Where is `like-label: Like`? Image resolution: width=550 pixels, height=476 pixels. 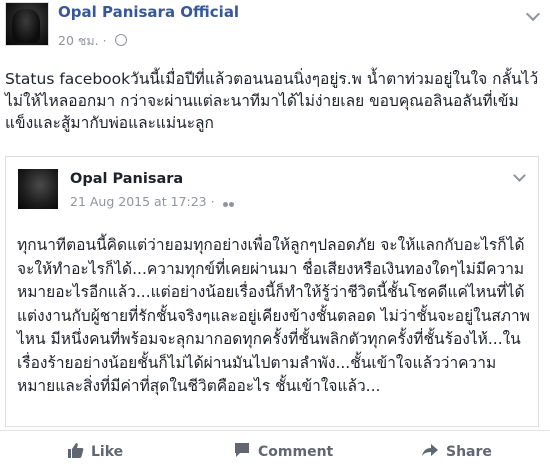
like-label: Like is located at coordinates (107, 452).